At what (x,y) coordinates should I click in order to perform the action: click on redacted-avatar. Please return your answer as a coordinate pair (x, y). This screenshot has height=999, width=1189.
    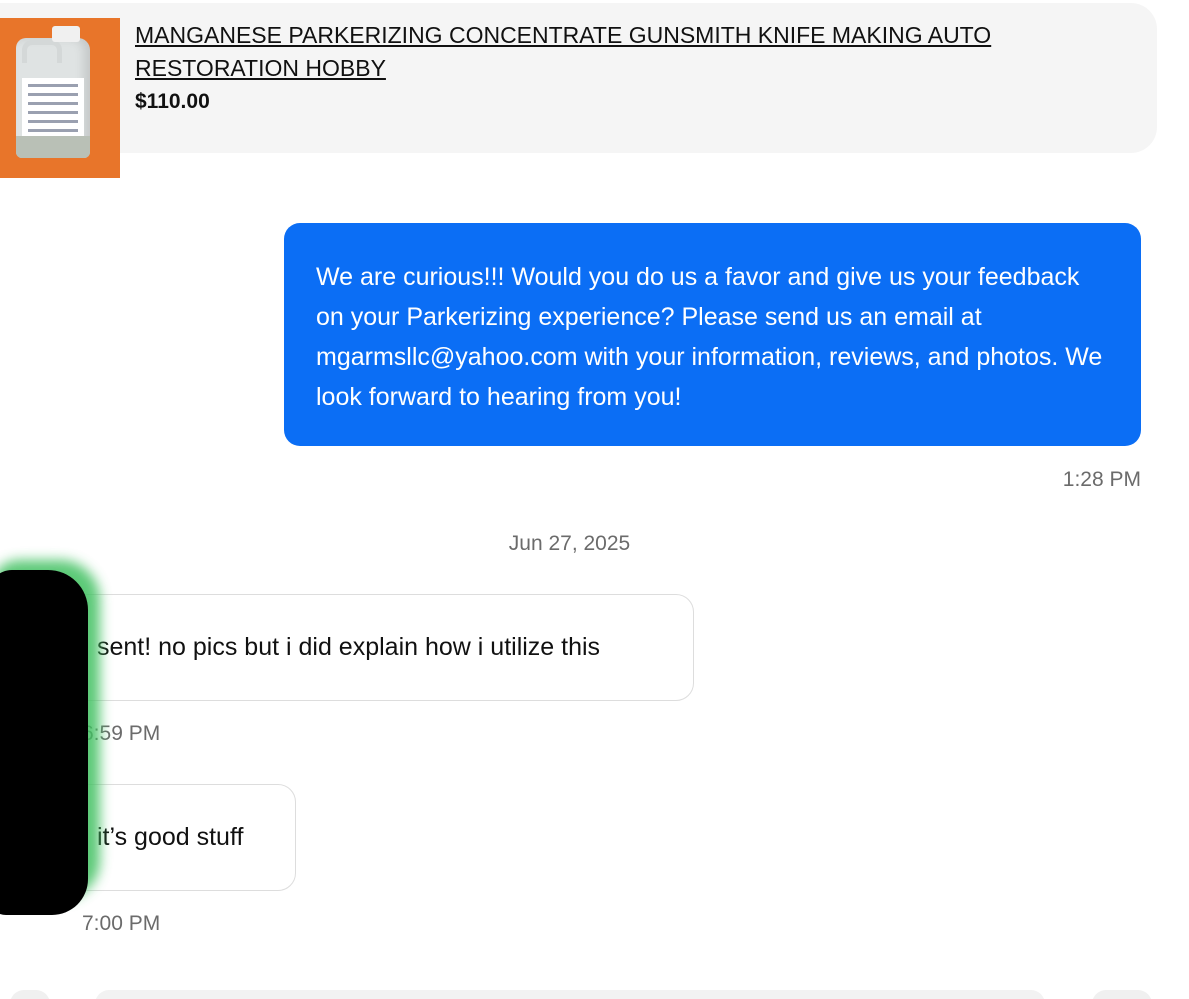
    Looking at the image, I should click on (44, 742).